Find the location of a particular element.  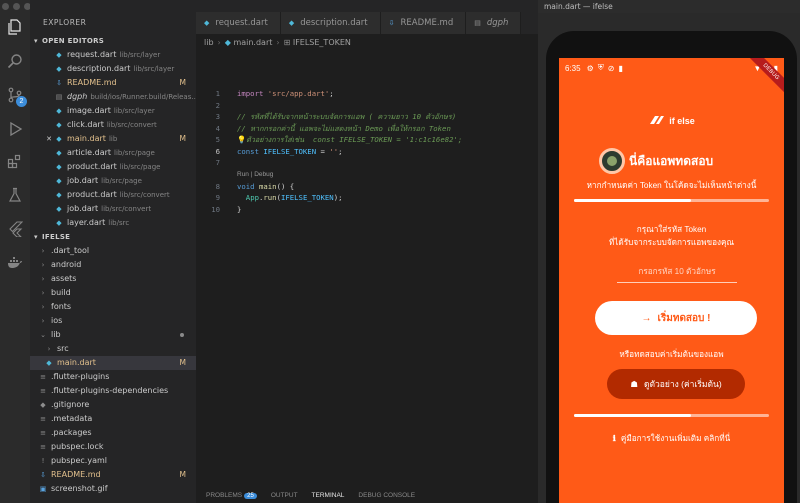

open-editor-path: lib/src/layer is located at coordinates (140, 55).